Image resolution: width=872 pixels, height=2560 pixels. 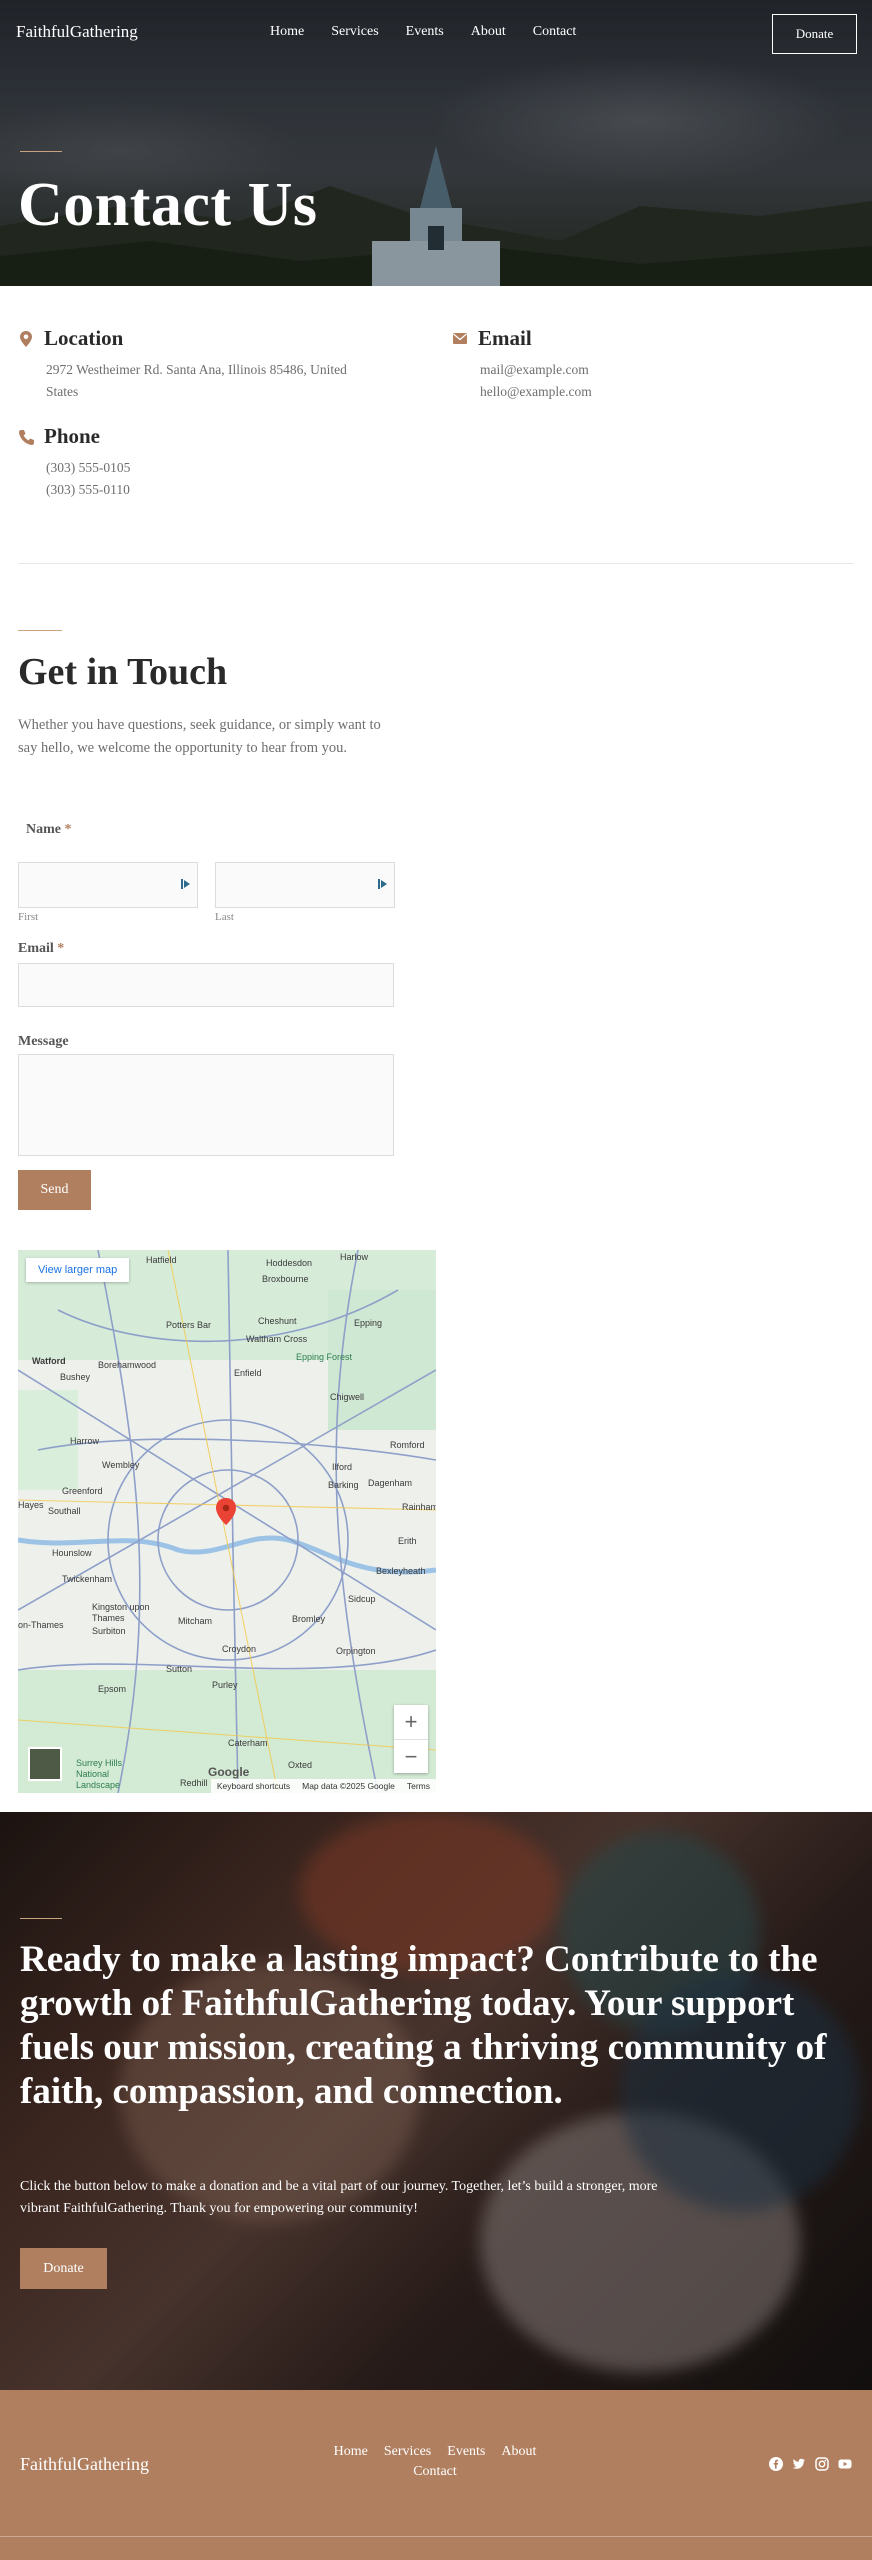 What do you see at coordinates (814, 34) in the screenshot?
I see `donate-button-header: Donate` at bounding box center [814, 34].